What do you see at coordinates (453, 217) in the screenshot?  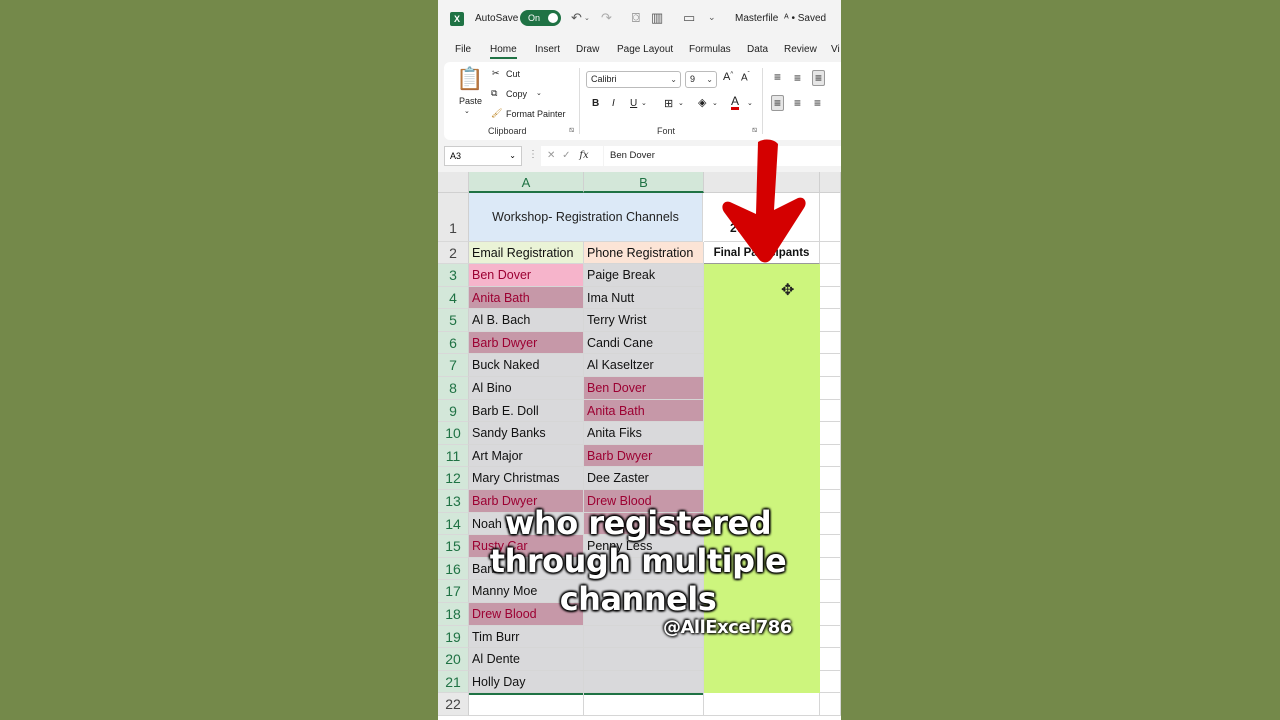 I see `row-header: 1` at bounding box center [453, 217].